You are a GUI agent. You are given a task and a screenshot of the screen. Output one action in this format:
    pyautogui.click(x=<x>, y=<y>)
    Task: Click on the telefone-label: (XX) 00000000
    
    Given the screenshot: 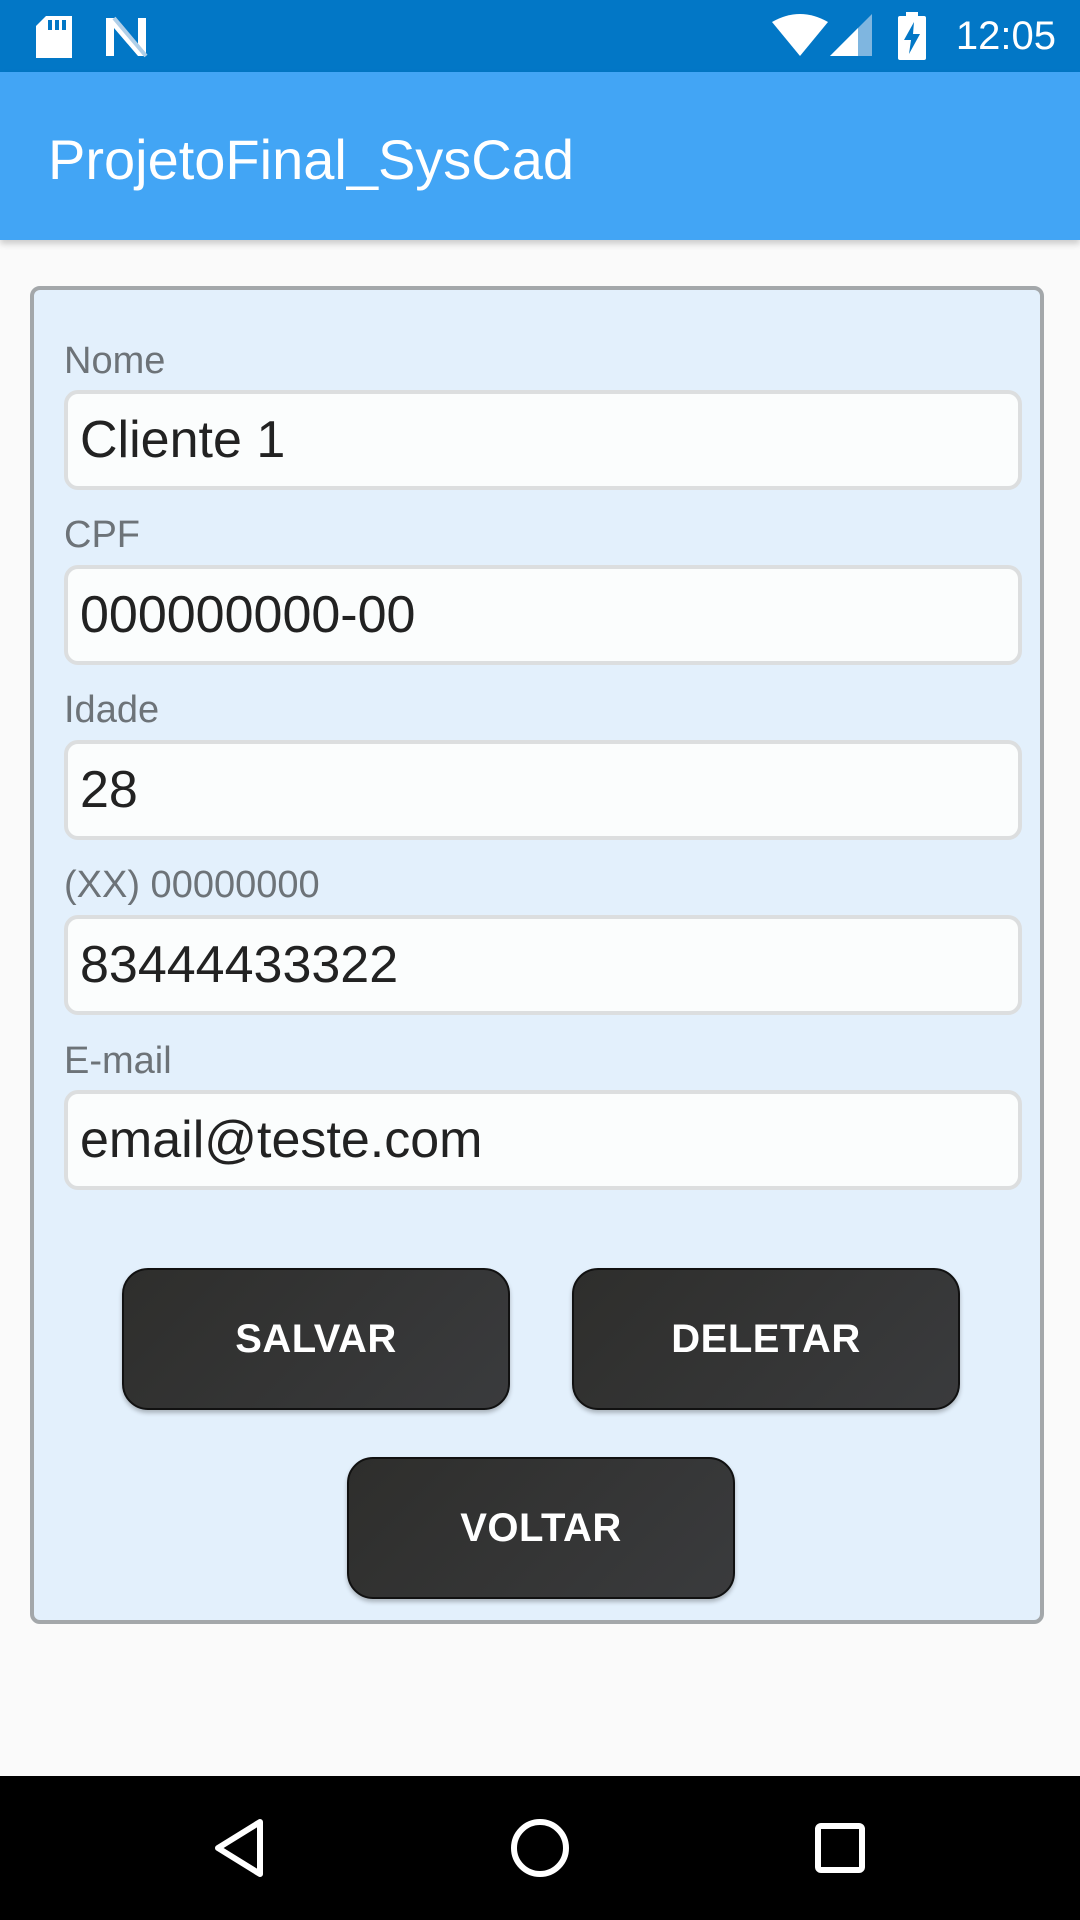 What is the action you would take?
    pyautogui.click(x=192, y=885)
    